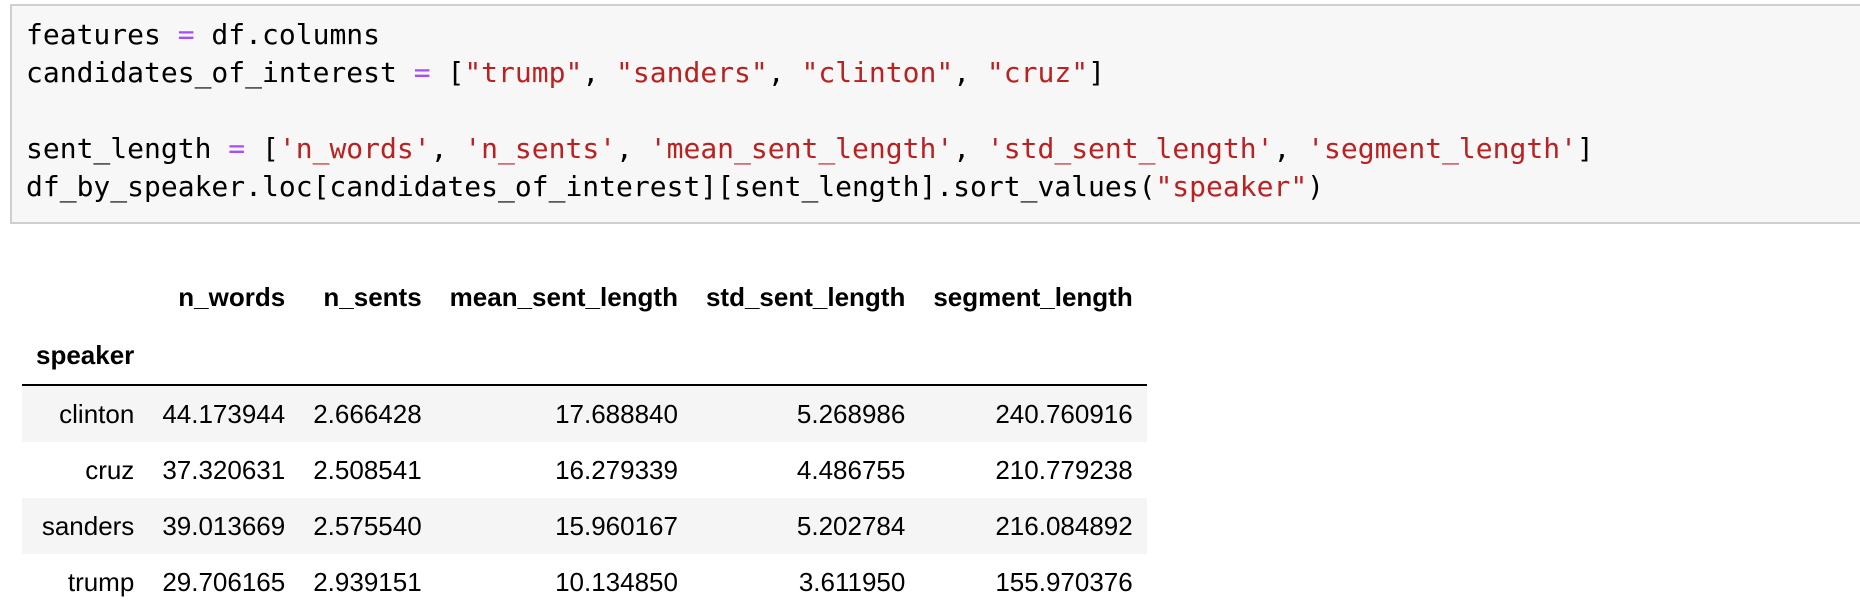 This screenshot has width=1860, height=614. What do you see at coordinates (692, 72) in the screenshot?
I see `string-token: "sanders"` at bounding box center [692, 72].